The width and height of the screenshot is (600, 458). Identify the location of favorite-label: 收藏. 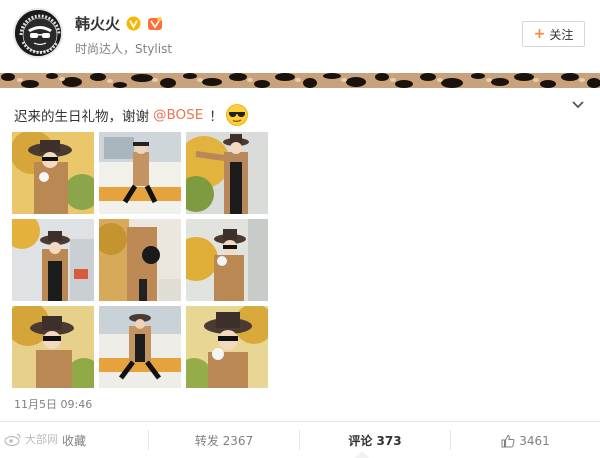
(73, 441).